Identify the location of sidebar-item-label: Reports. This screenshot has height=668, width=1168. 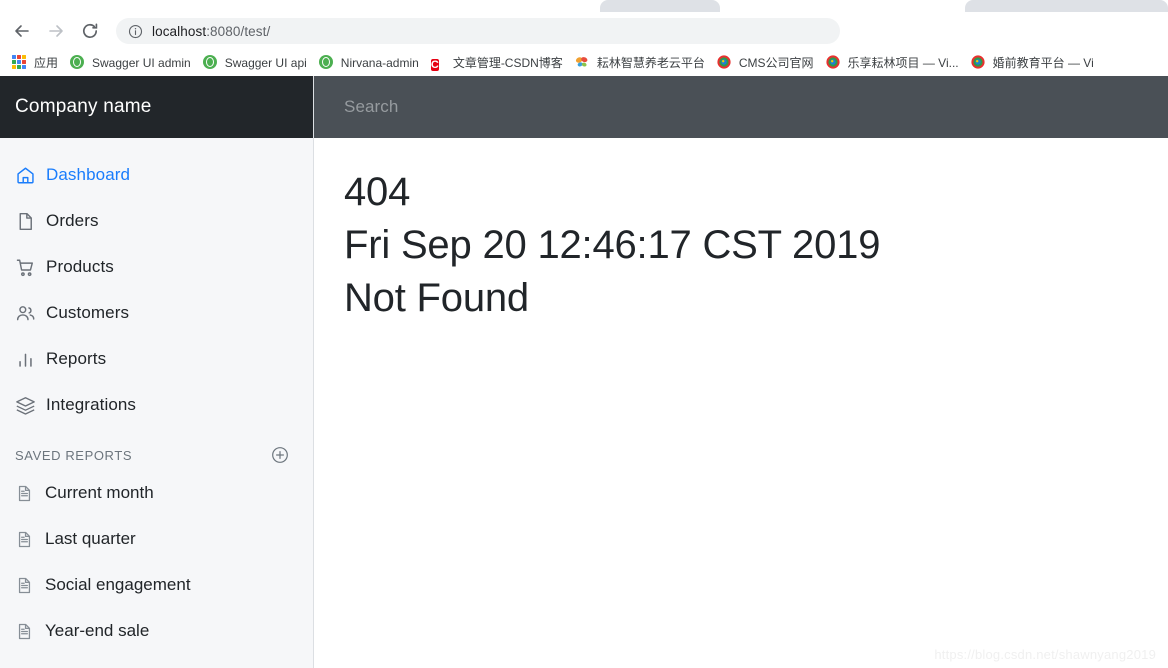
(76, 358).